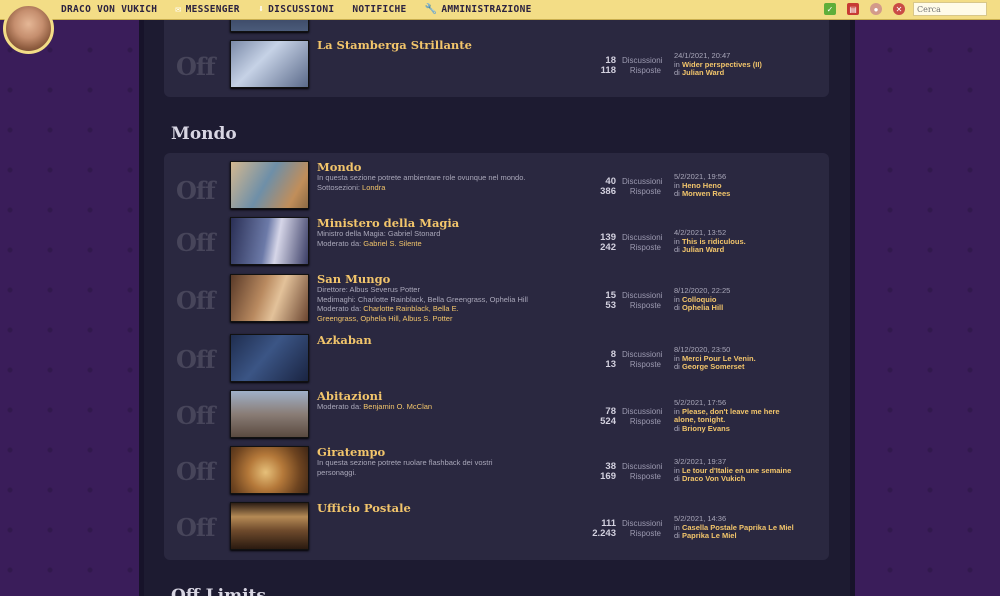 The width and height of the screenshot is (1000, 596). I want to click on forum-stats: 111 Discussioni 2.243 Risposte, so click(608, 528).